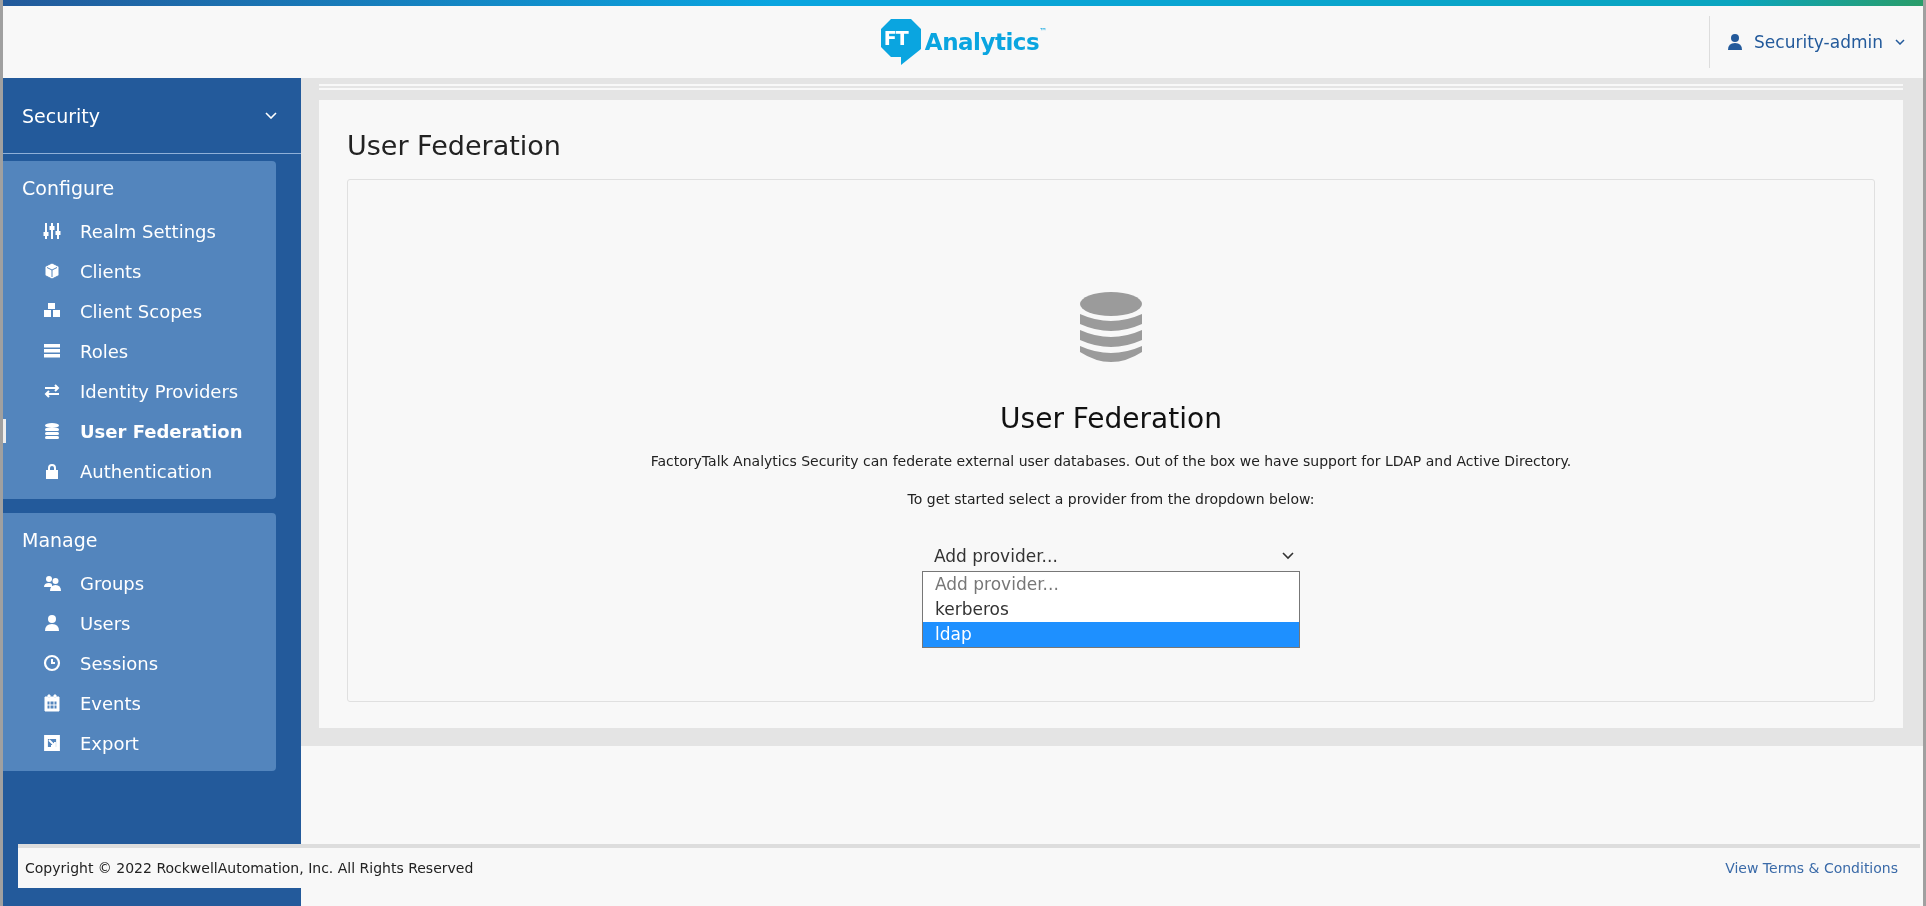  I want to click on calendar-icon, so click(52, 703).